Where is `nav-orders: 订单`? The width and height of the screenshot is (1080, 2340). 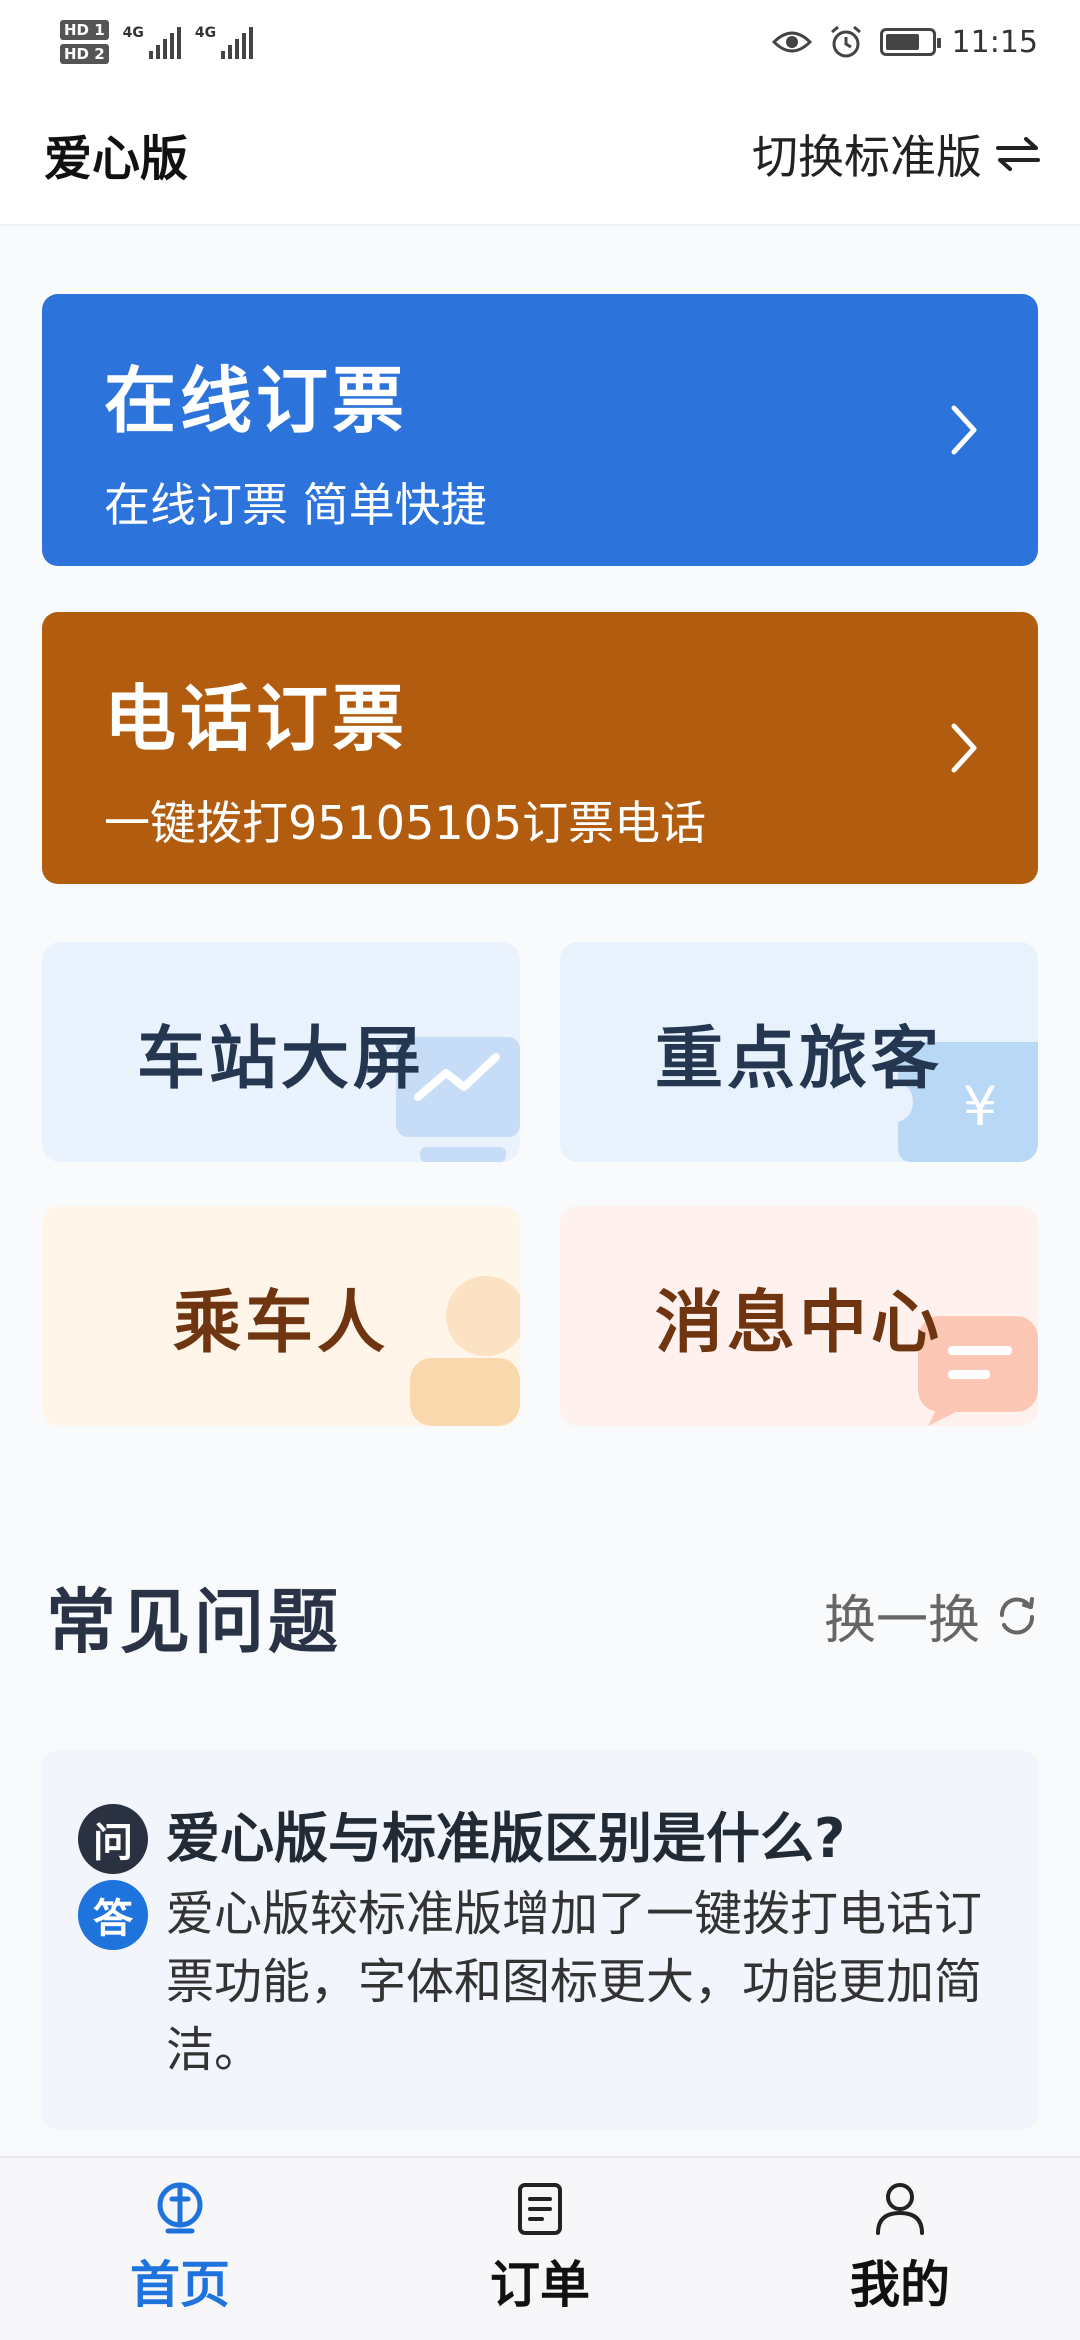
nav-orders: 订单 is located at coordinates (540, 2249).